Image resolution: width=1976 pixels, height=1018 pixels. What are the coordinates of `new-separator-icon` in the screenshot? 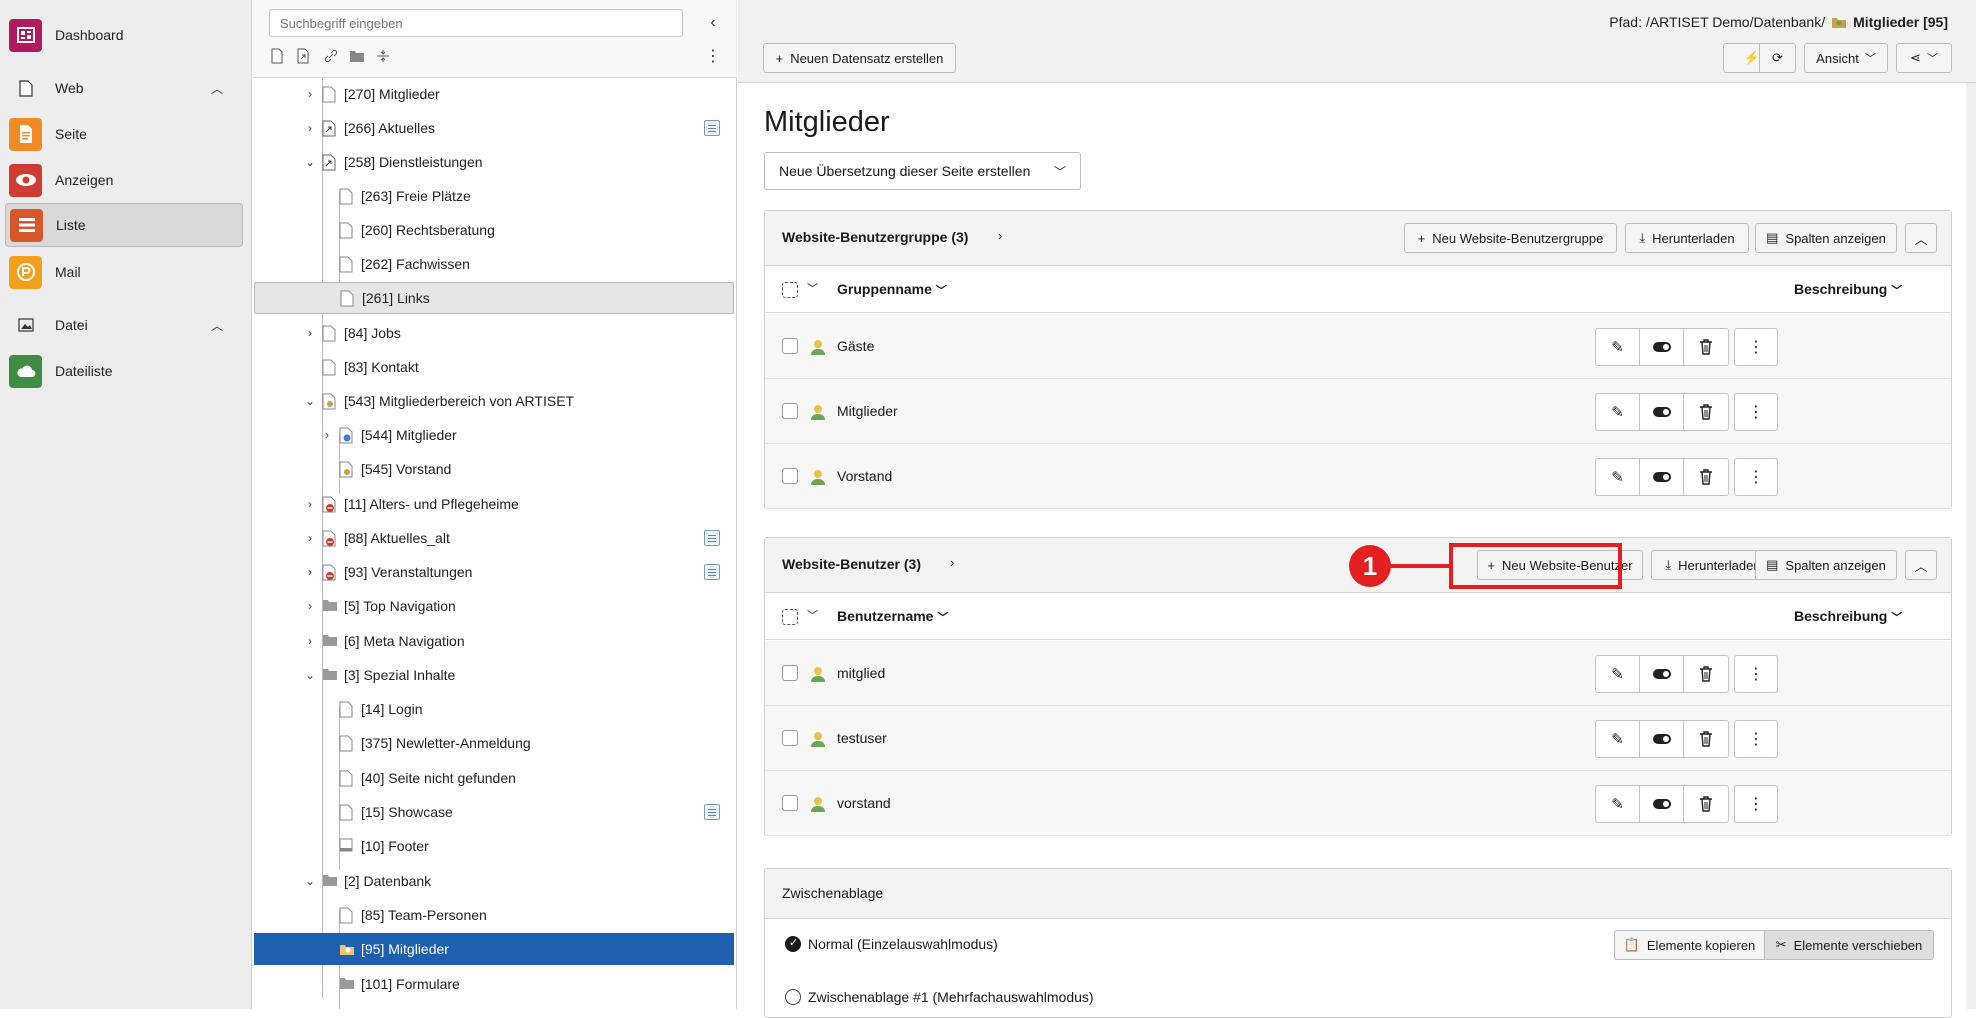 It's located at (383, 56).